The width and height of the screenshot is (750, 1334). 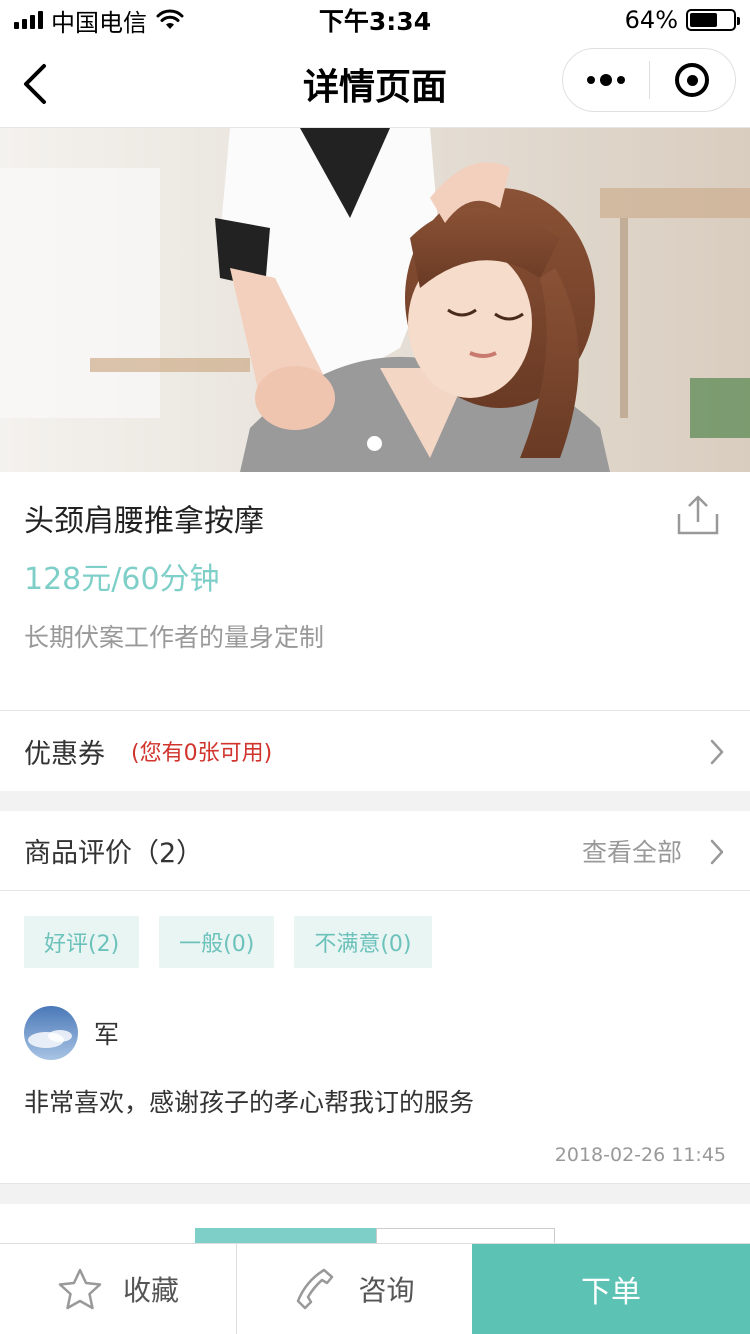 What do you see at coordinates (150, 1290) in the screenshot?
I see `favorite-label: 收藏` at bounding box center [150, 1290].